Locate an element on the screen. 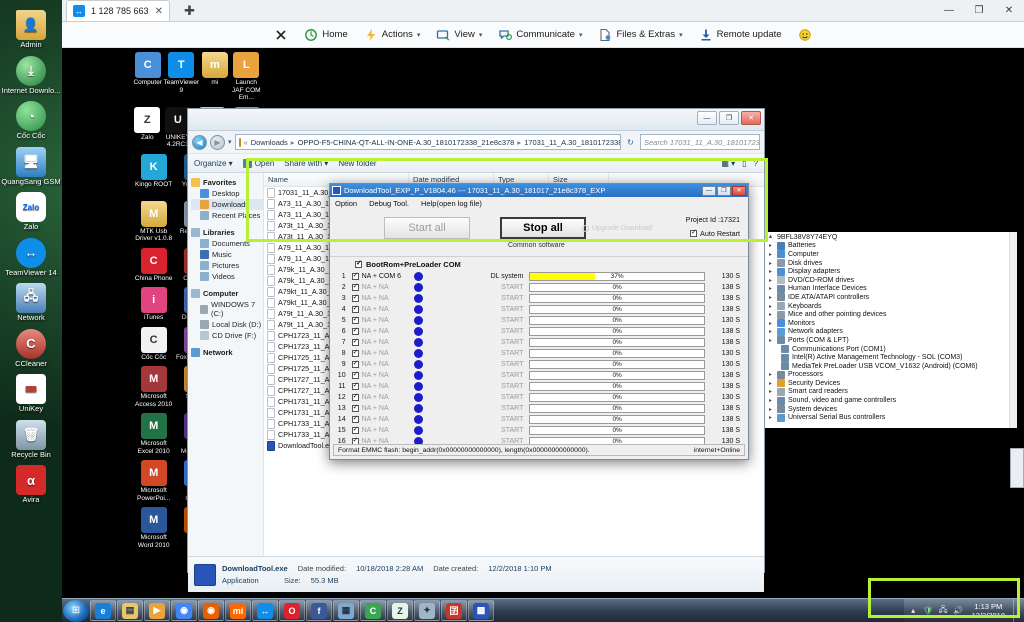  share-with-menu: Share with ▾ is located at coordinates (306, 163).